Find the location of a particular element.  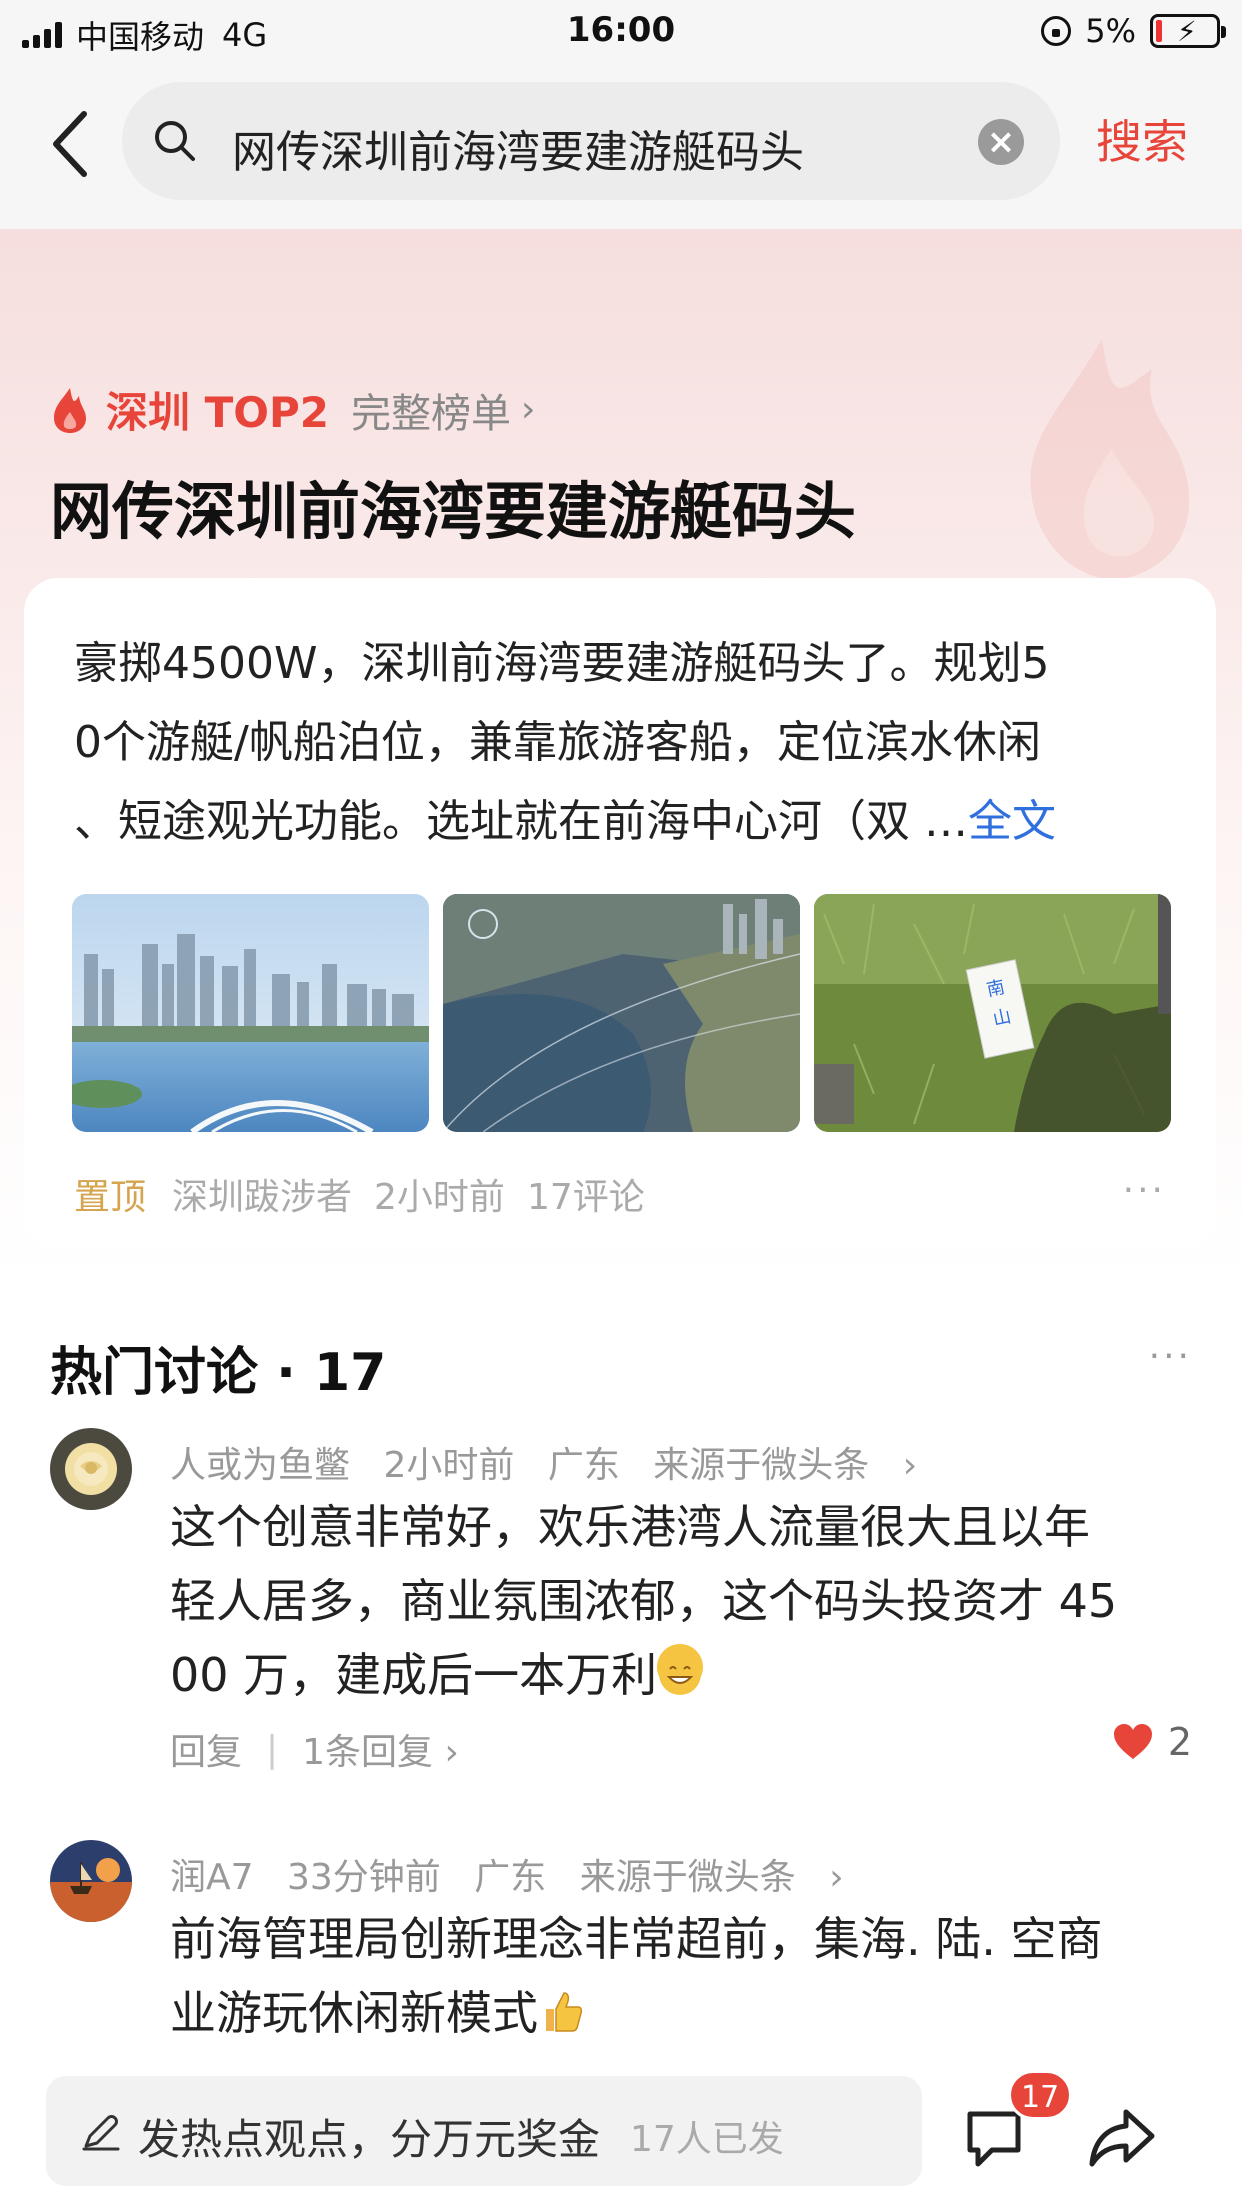

status-bar: 中国移动 4G 16:00 5% ⚡ is located at coordinates (621, 32).